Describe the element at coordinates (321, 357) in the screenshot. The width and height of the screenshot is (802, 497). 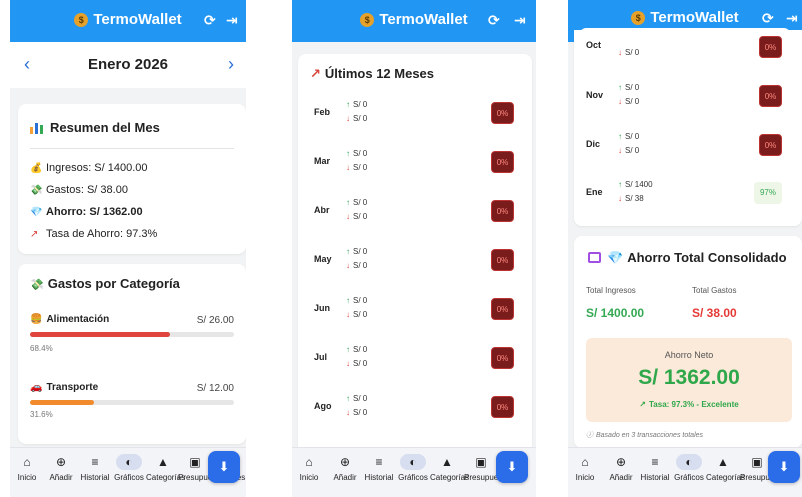
I see `month-name: Jul` at that location.